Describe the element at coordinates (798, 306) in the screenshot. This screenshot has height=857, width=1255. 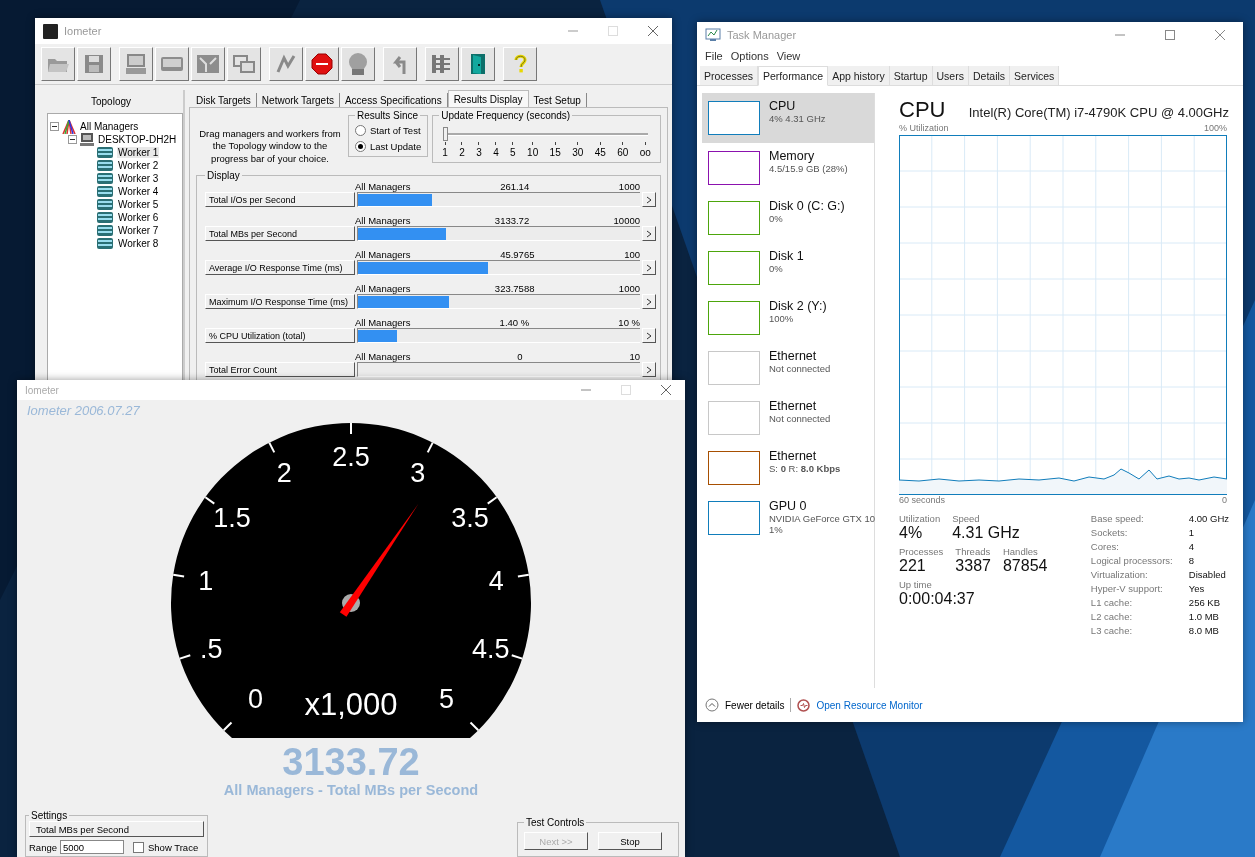
I see `resource-name: Disk 2 (Y:)` at that location.